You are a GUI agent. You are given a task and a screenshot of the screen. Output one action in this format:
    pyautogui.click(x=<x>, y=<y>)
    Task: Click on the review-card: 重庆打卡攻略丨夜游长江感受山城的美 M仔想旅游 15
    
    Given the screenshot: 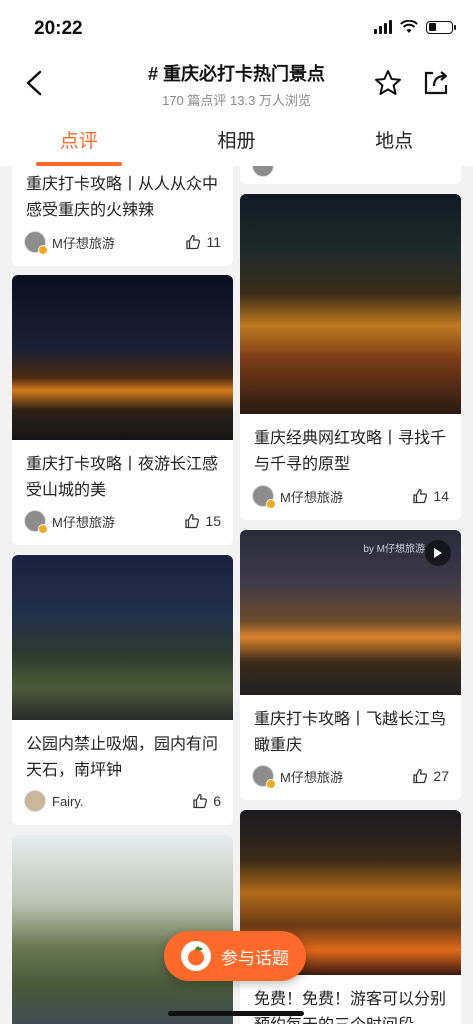 What is the action you would take?
    pyautogui.click(x=122, y=410)
    